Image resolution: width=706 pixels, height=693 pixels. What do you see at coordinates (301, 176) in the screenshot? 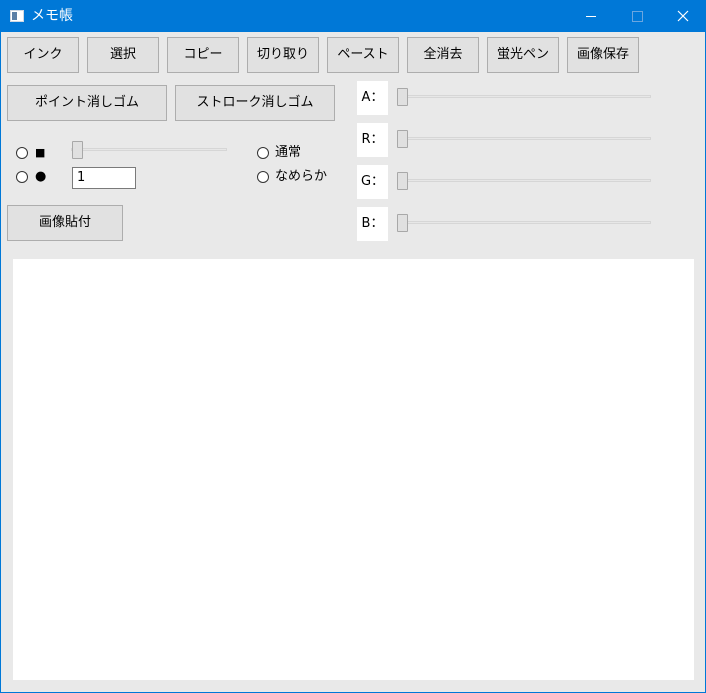
I see `smooth-smoothing-label: なめらか` at bounding box center [301, 176].